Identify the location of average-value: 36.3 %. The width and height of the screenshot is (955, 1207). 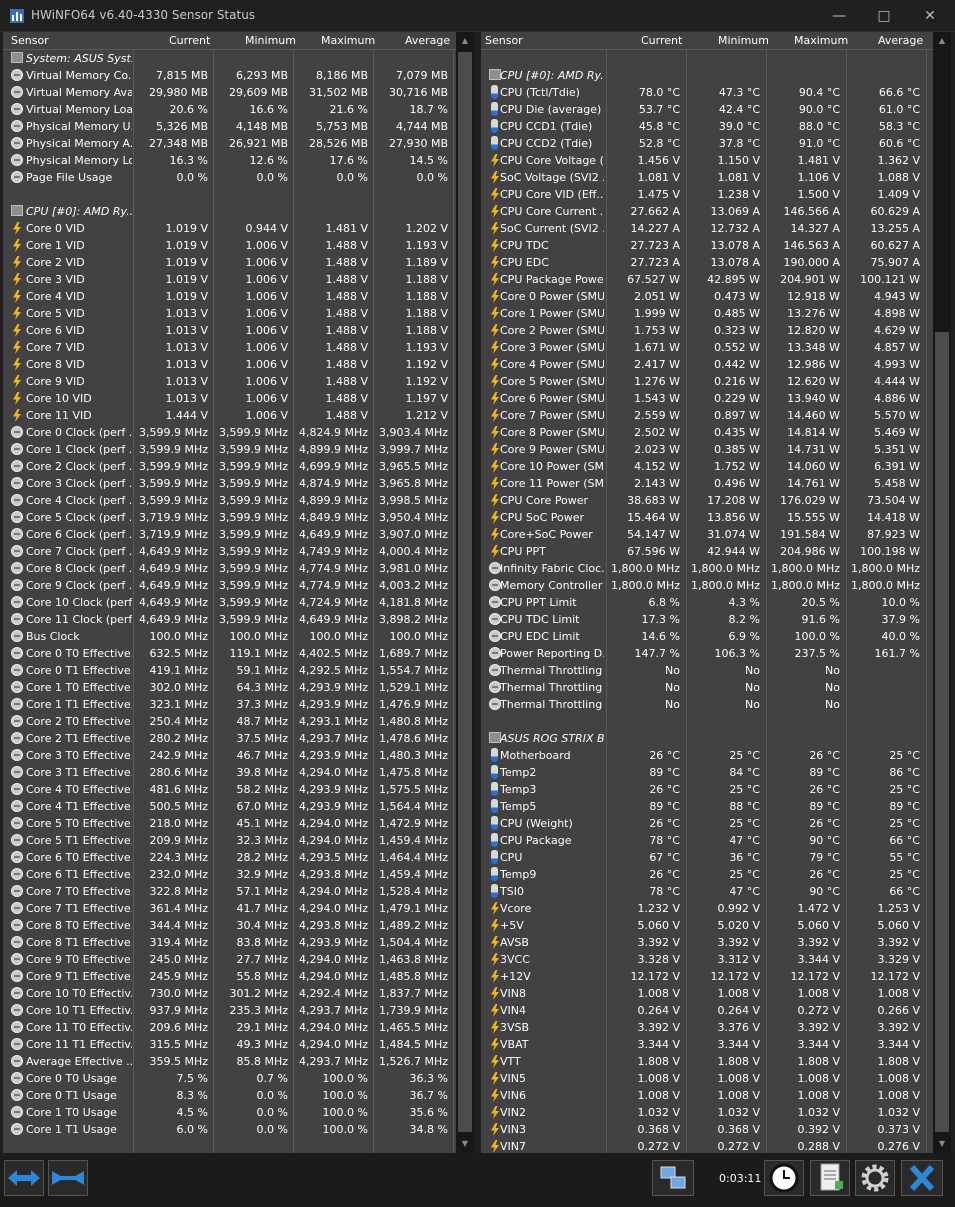
(428, 1078).